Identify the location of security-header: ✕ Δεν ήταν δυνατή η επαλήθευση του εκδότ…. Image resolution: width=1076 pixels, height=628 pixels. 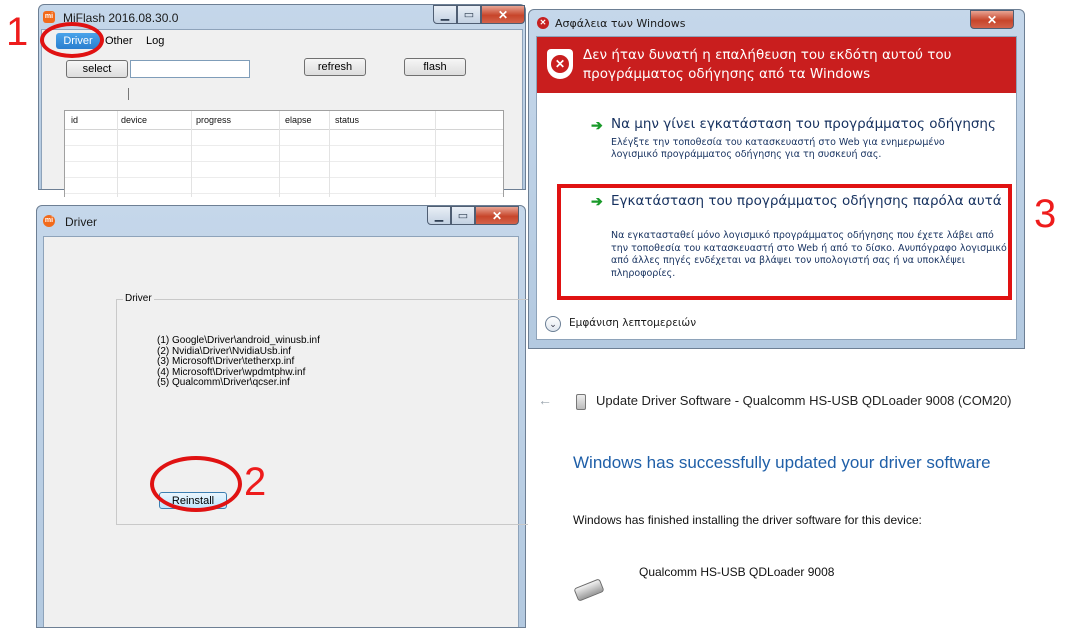
(776, 65).